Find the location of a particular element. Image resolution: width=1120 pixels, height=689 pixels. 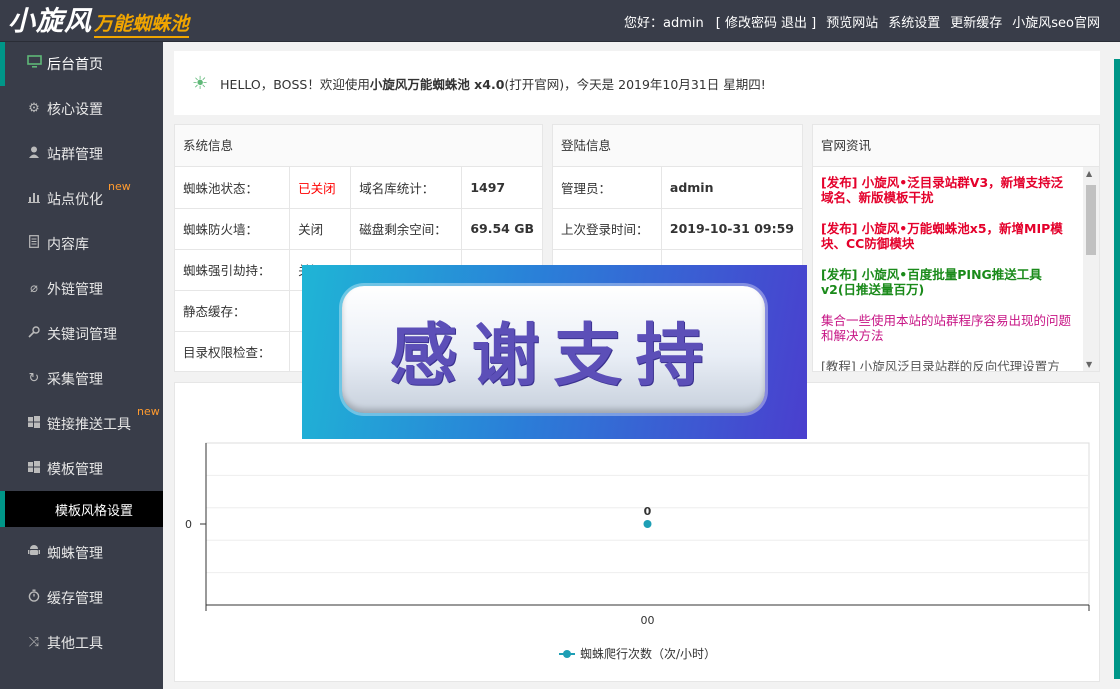

user-icon is located at coordinates (34, 154).